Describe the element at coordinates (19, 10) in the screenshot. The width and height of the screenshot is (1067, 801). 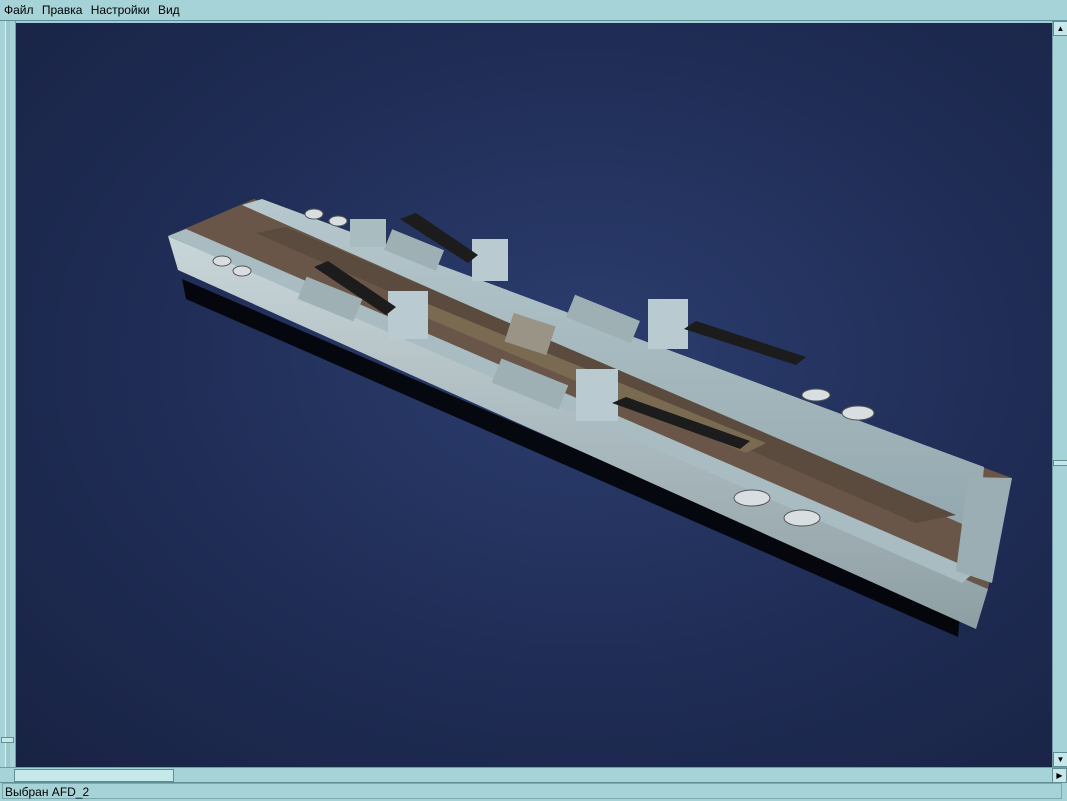
I see `menu-file: Файл` at that location.